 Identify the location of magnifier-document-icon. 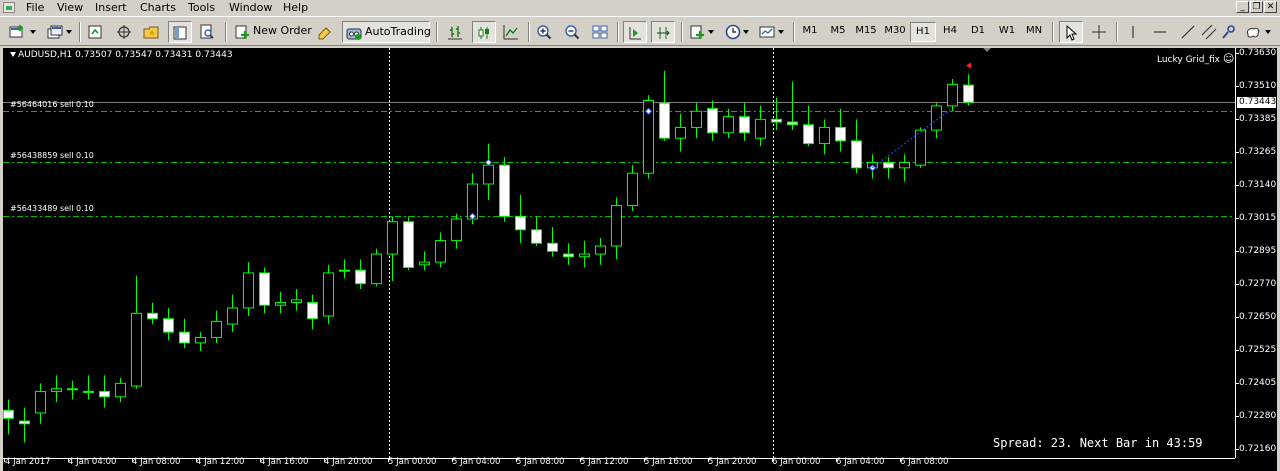
(207, 31).